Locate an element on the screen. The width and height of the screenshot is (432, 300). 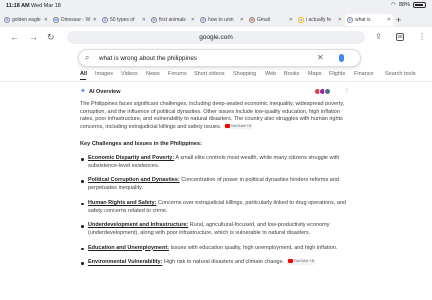
gmail-favicon-icon: M is located at coordinates (252, 20).